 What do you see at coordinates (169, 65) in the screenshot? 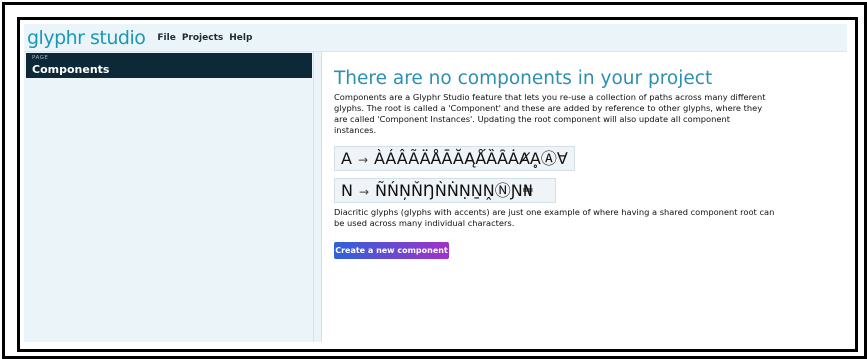
I see `page-selector: PAGE Components` at bounding box center [169, 65].